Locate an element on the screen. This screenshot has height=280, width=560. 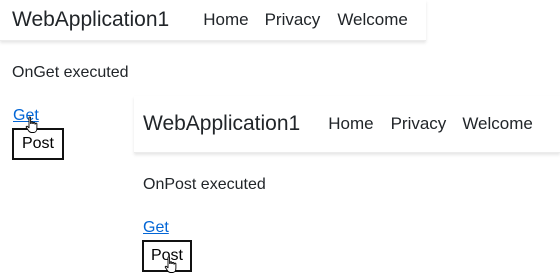
get-link: Get is located at coordinates (156, 228).